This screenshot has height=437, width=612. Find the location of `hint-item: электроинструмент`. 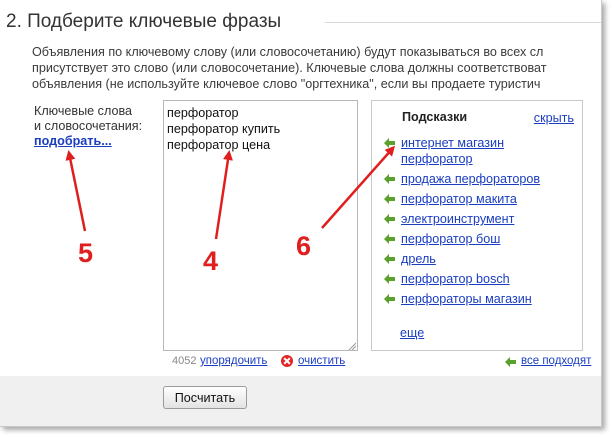

hint-item: электроинструмент is located at coordinates (481, 219).